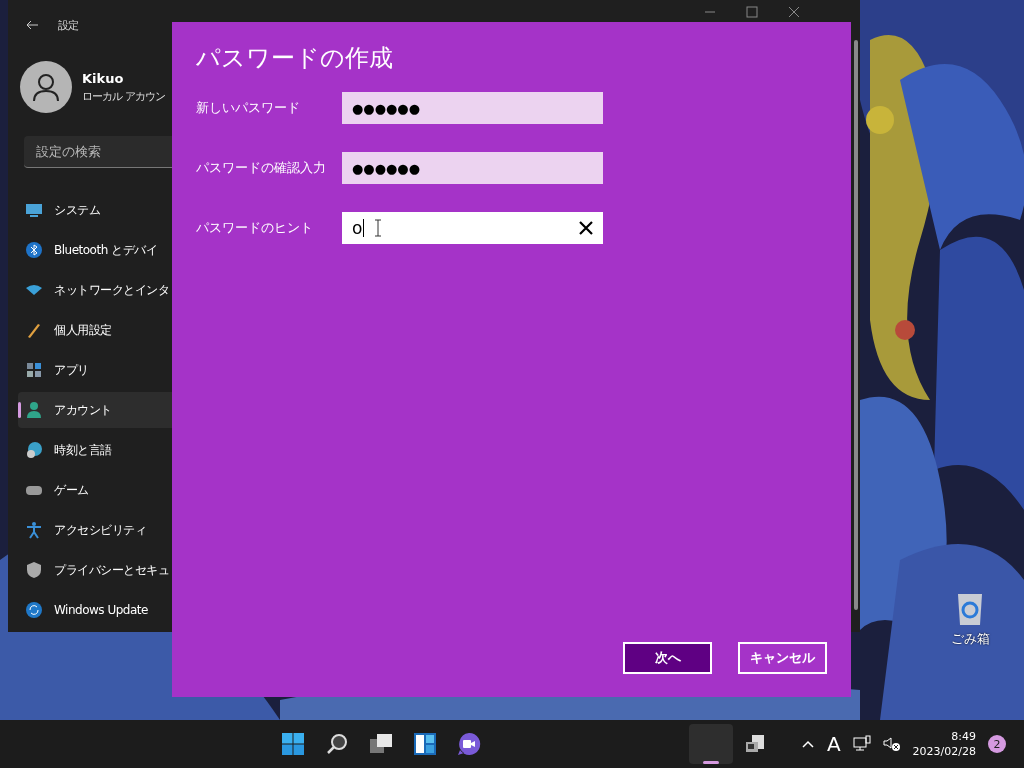  I want to click on bluetooth-icon, so click(34, 250).